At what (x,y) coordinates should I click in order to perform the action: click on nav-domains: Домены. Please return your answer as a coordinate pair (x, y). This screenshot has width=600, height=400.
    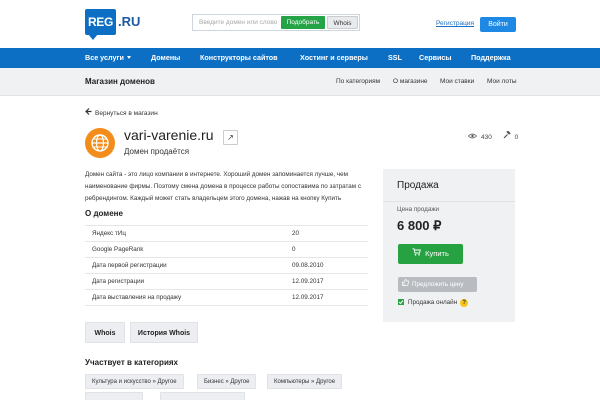
    Looking at the image, I should click on (165, 58).